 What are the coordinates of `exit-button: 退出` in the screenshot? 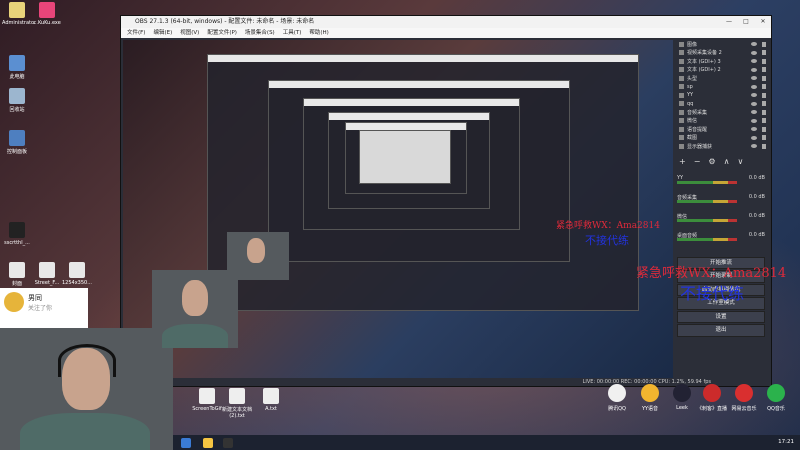 It's located at (721, 330).